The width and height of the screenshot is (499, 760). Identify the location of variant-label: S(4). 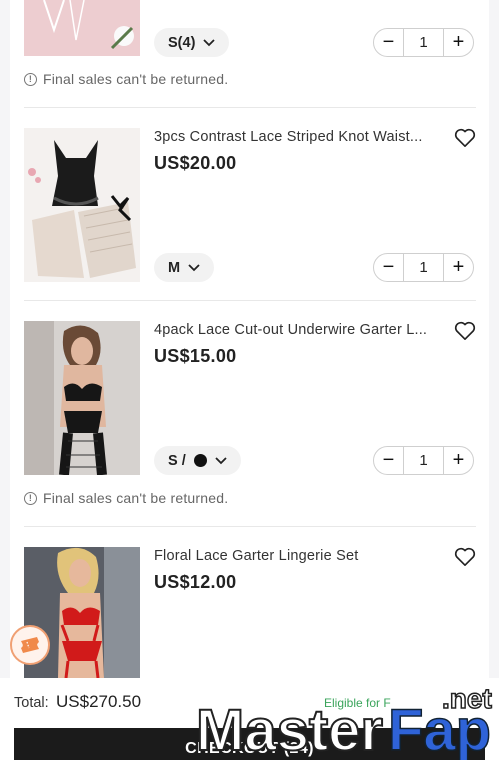
(182, 42).